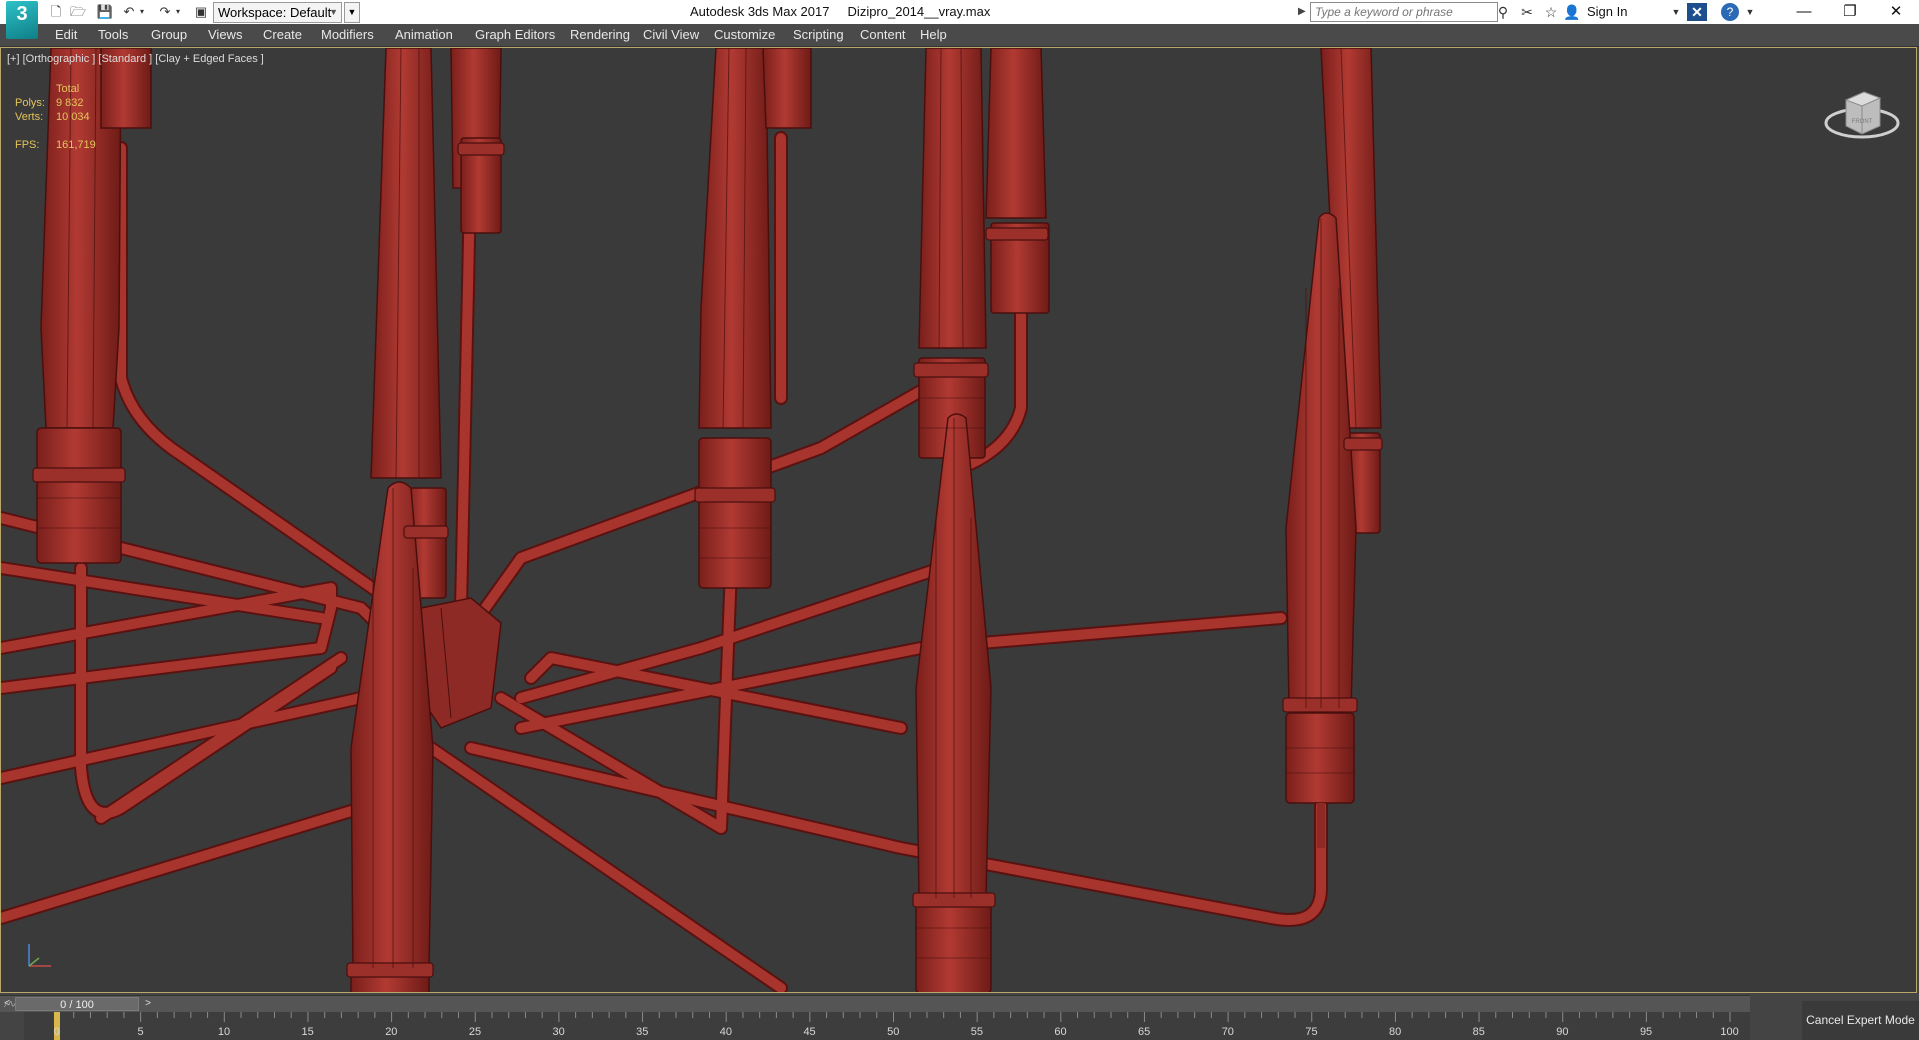 The image size is (1919, 1040). What do you see at coordinates (558, 1032) in the screenshot?
I see `tick-label: 30` at bounding box center [558, 1032].